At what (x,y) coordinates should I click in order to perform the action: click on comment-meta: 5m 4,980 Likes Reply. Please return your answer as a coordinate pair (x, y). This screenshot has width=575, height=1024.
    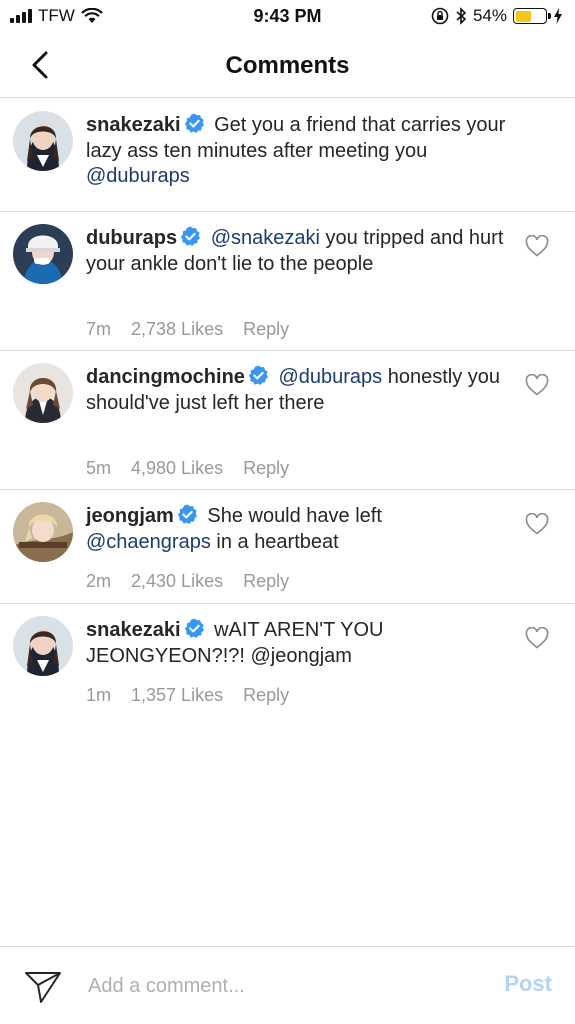
    Looking at the image, I should click on (187, 468).